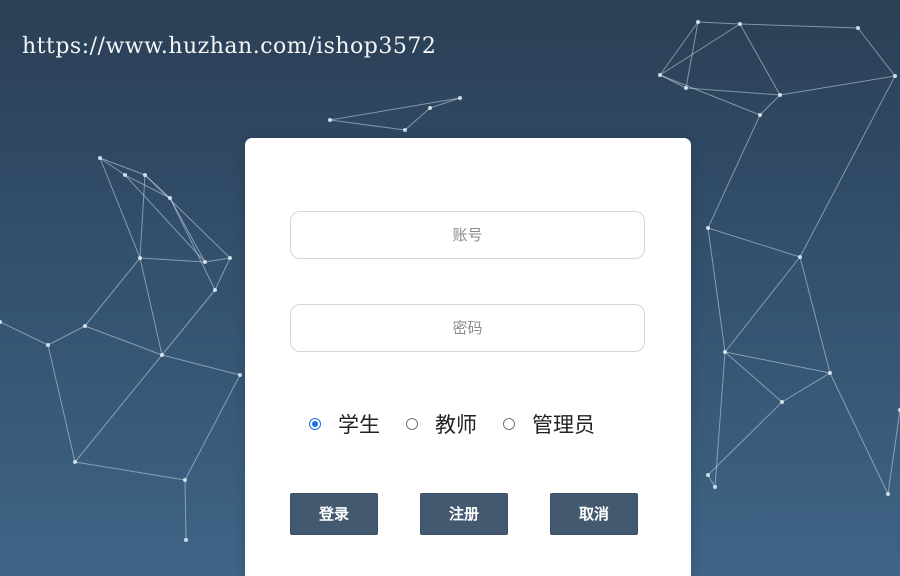 This screenshot has width=900, height=576. What do you see at coordinates (456, 425) in the screenshot?
I see `role-label-teacher: 教师` at bounding box center [456, 425].